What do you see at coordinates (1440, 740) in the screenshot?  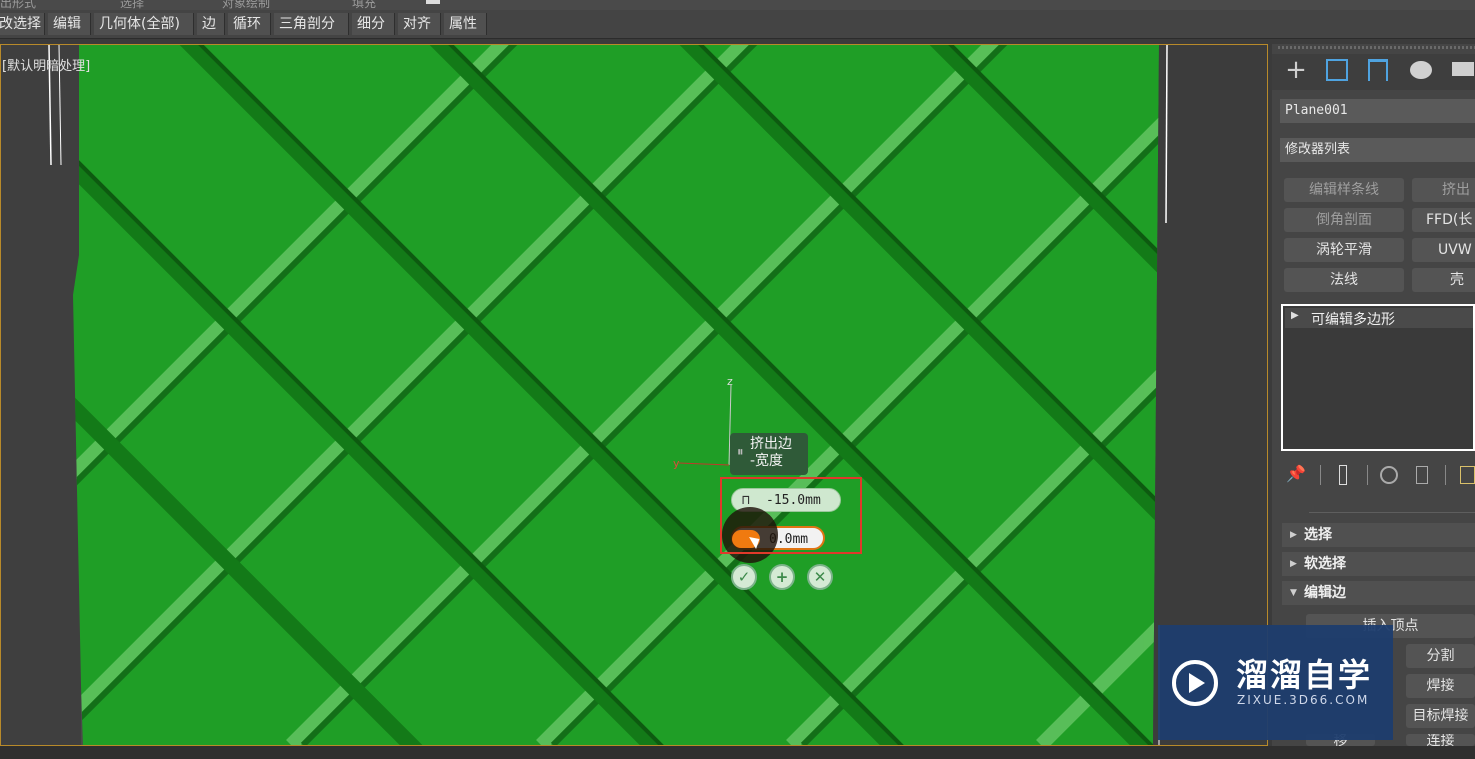 I see `connect-button: 连接` at bounding box center [1440, 740].